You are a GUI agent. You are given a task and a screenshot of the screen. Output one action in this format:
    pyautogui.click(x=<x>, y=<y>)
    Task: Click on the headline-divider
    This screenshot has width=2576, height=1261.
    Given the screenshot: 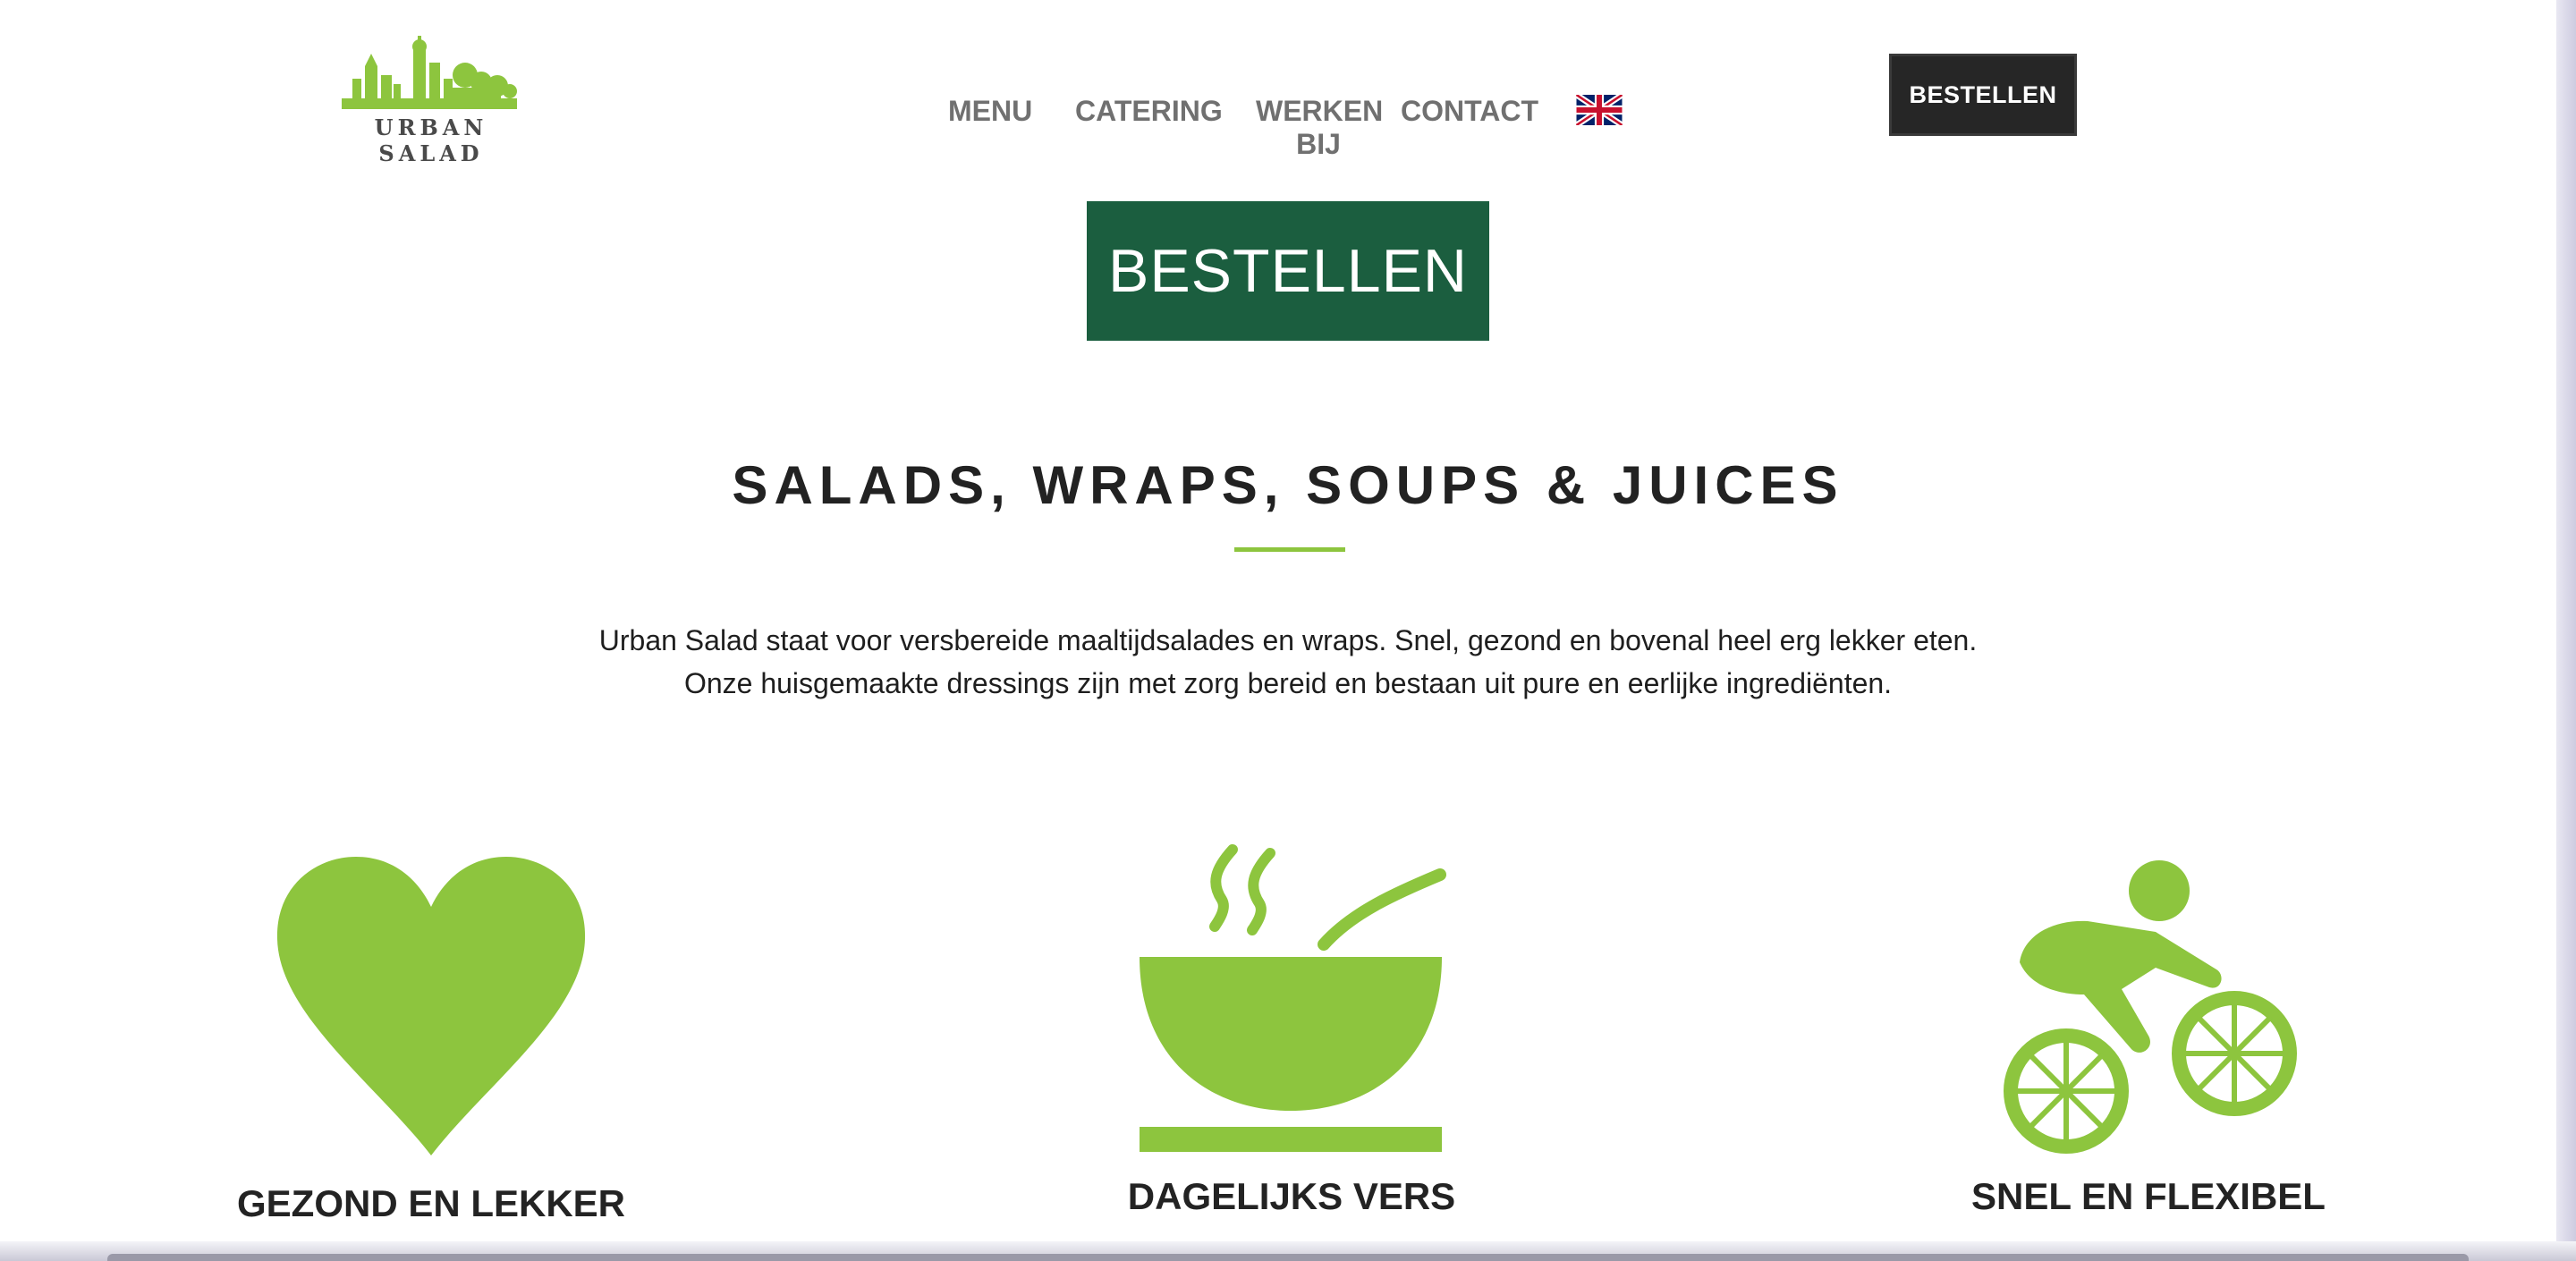 What is the action you would take?
    pyautogui.click(x=1289, y=550)
    